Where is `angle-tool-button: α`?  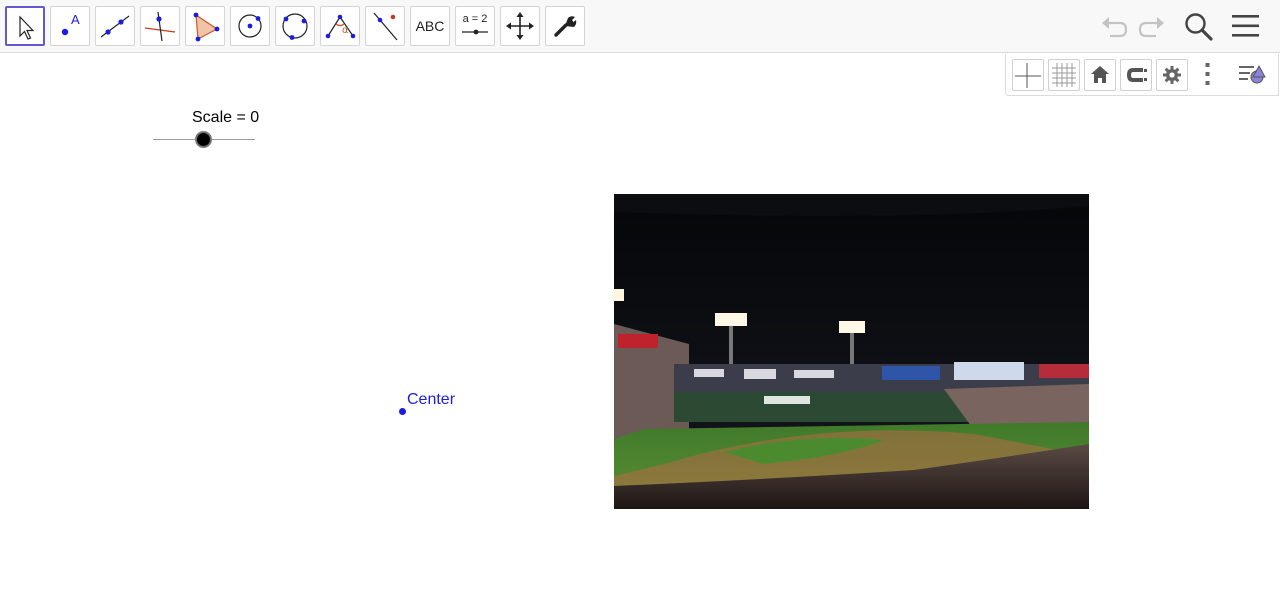
angle-tool-button: α is located at coordinates (340, 26).